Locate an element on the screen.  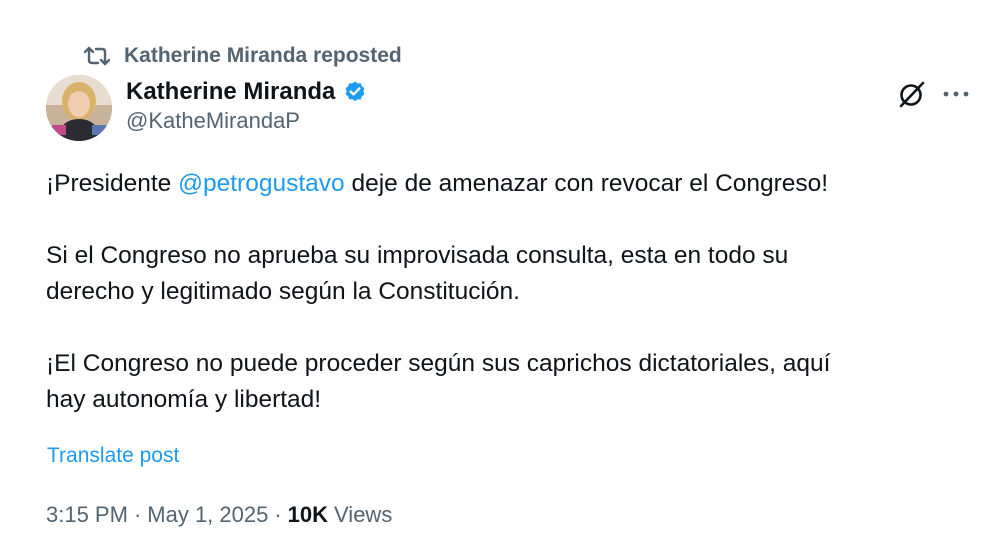
translate-post-link: Translate post is located at coordinates (113, 456).